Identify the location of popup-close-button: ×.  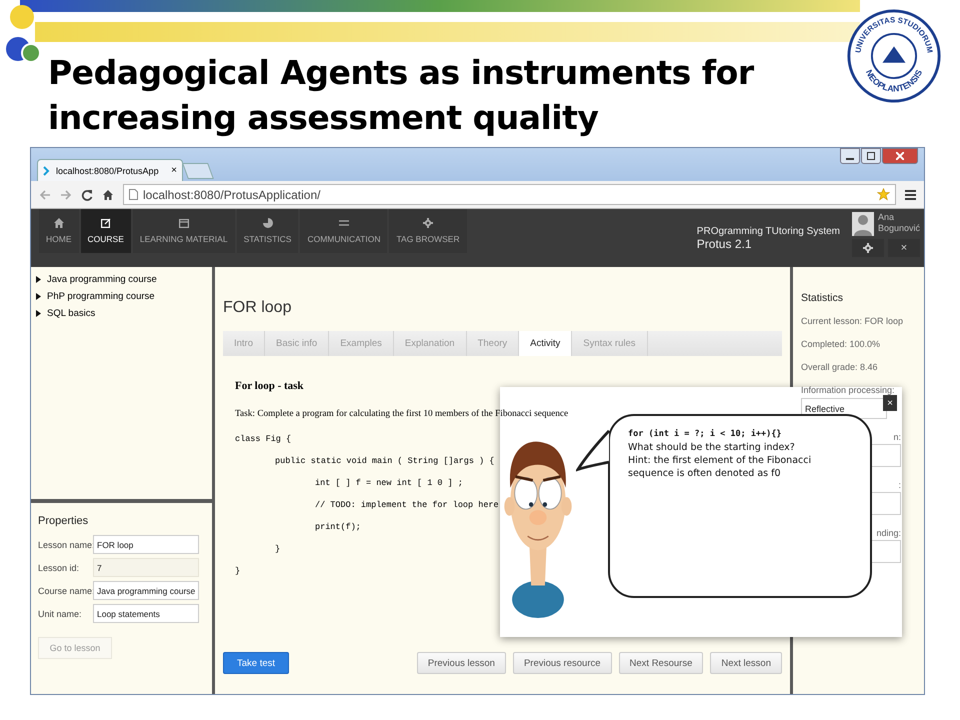
(890, 403).